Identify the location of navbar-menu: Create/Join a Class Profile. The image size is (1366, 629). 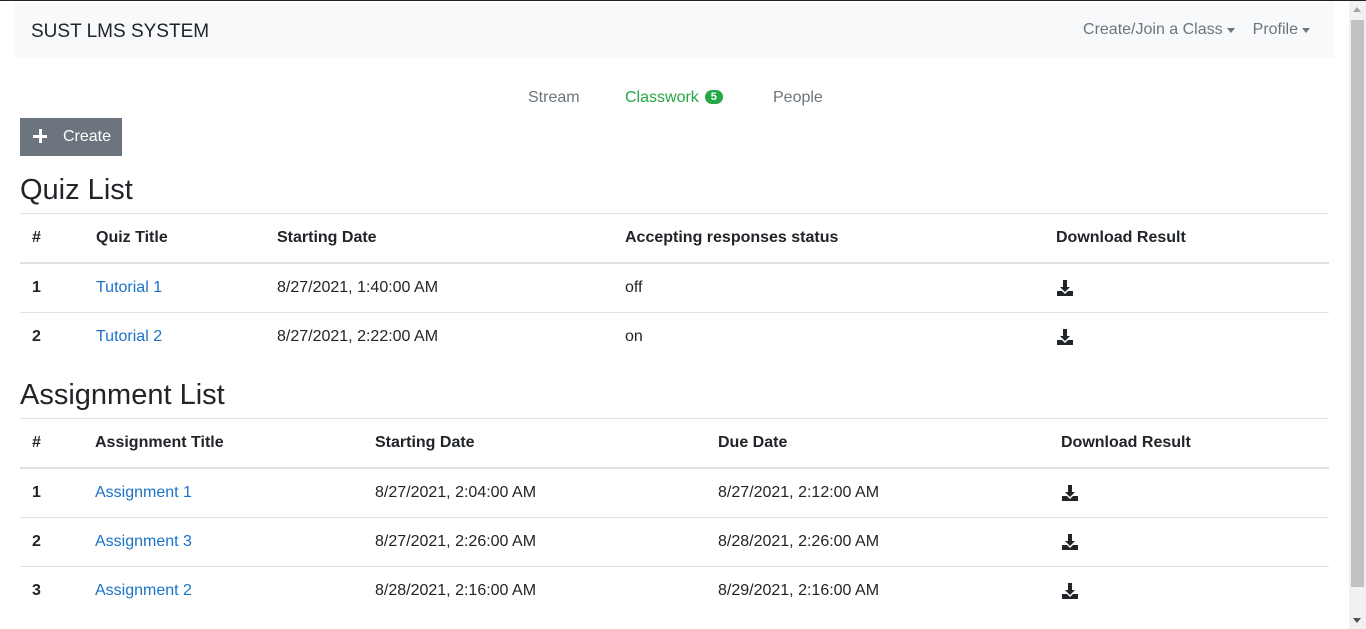
(1196, 30).